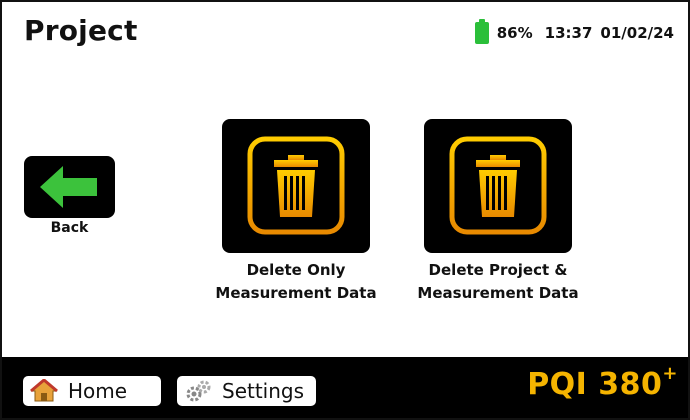  Describe the element at coordinates (481, 31) in the screenshot. I see `battery-icon` at that location.